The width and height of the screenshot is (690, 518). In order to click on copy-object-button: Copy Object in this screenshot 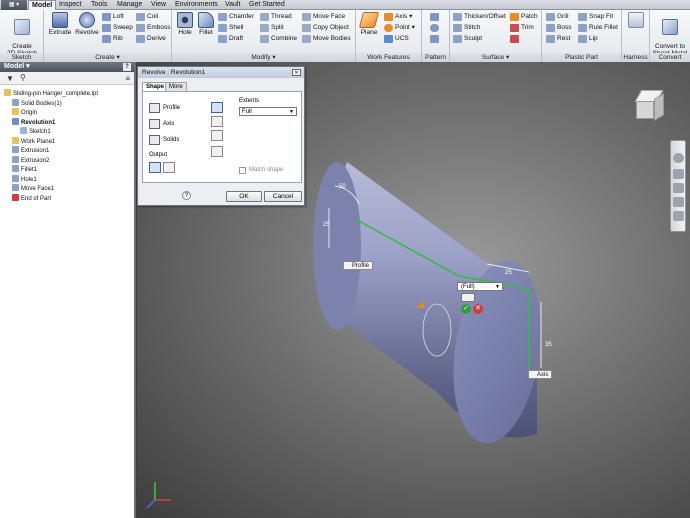, I will do `click(325, 28)`.